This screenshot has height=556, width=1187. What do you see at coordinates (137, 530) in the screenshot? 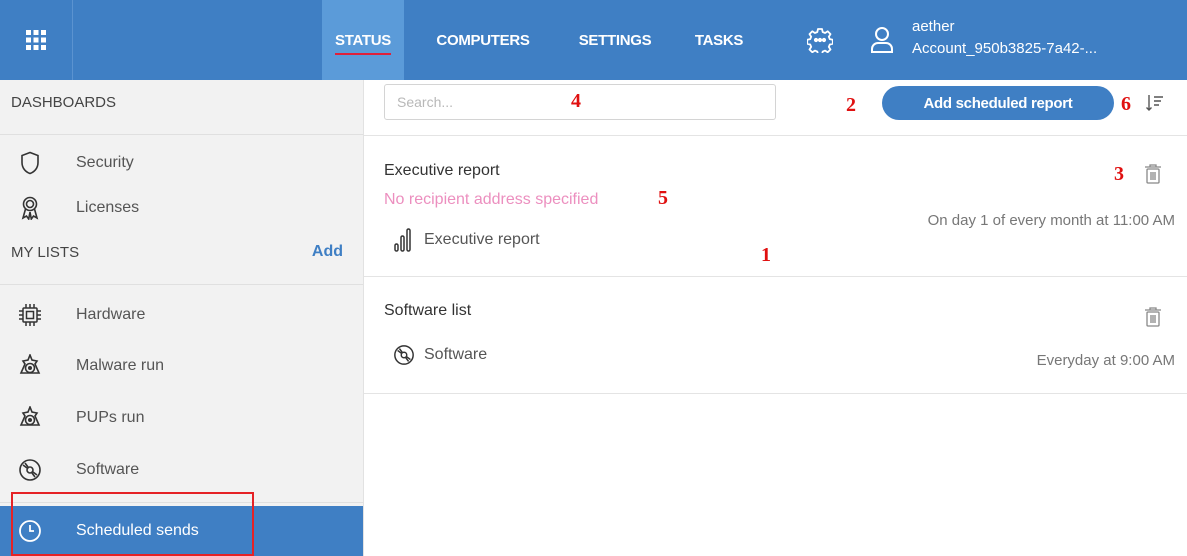
I see `sidebar-item-label: Scheduled sends` at bounding box center [137, 530].